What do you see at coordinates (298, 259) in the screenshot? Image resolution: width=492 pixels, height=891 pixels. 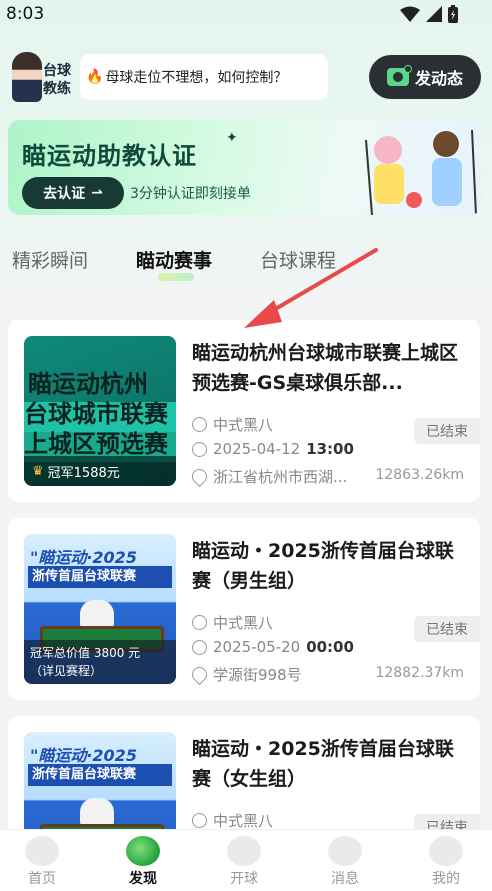 I see `tab-courses: 台球课程` at bounding box center [298, 259].